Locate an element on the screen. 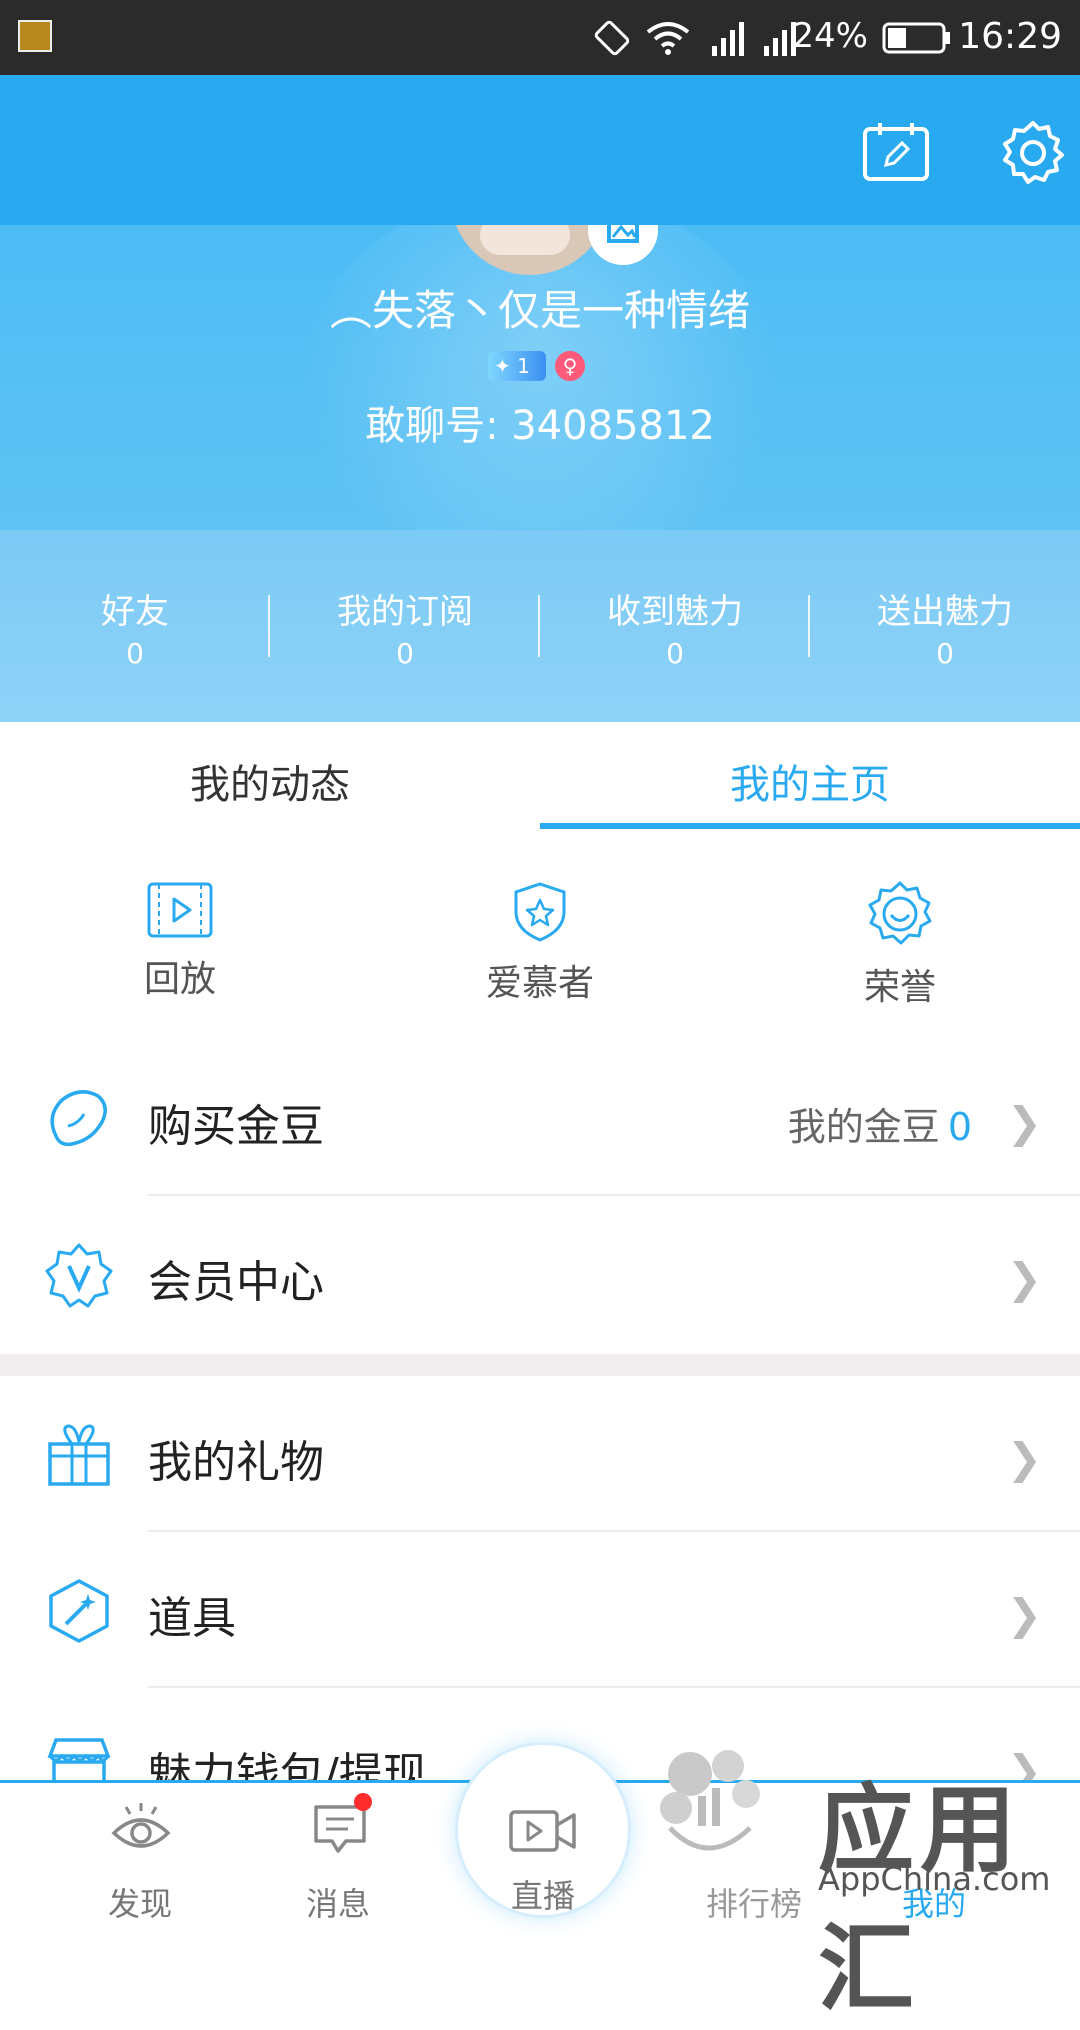 The image size is (1080, 2030). quick-honor: 荣誉 is located at coordinates (900, 945).